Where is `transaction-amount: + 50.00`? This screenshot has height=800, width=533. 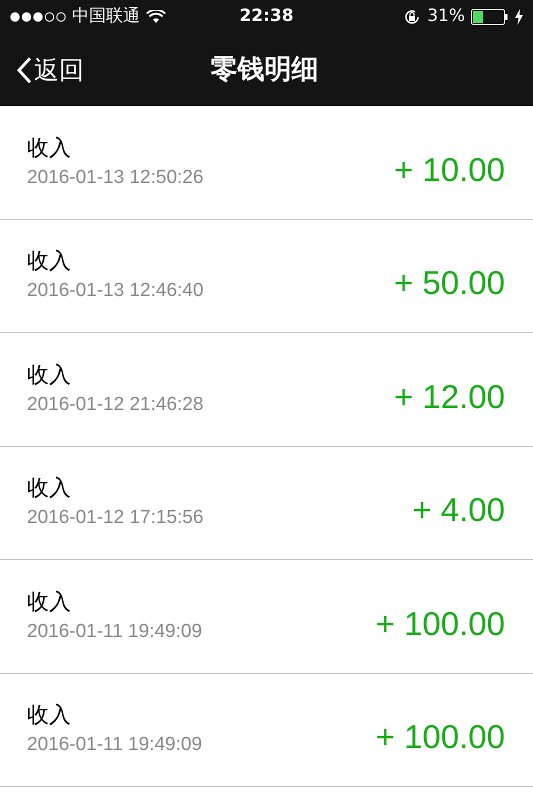 transaction-amount: + 50.00 is located at coordinates (449, 283).